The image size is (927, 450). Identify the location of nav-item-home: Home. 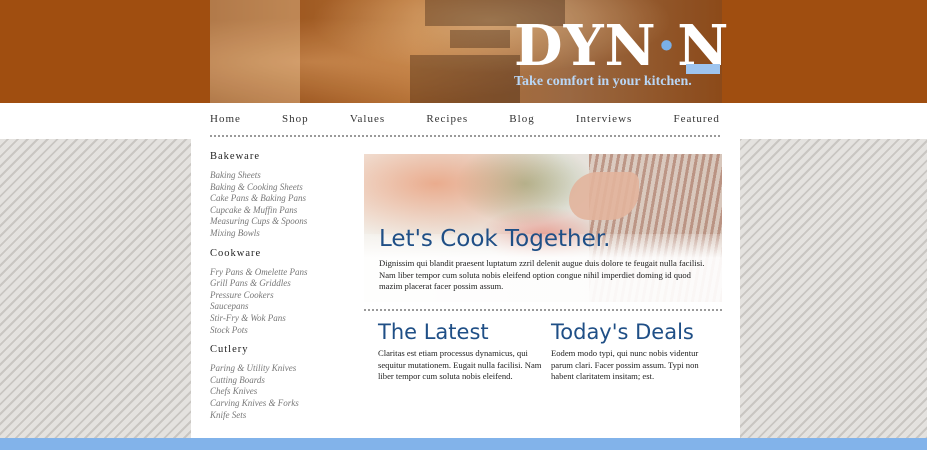
(225, 119).